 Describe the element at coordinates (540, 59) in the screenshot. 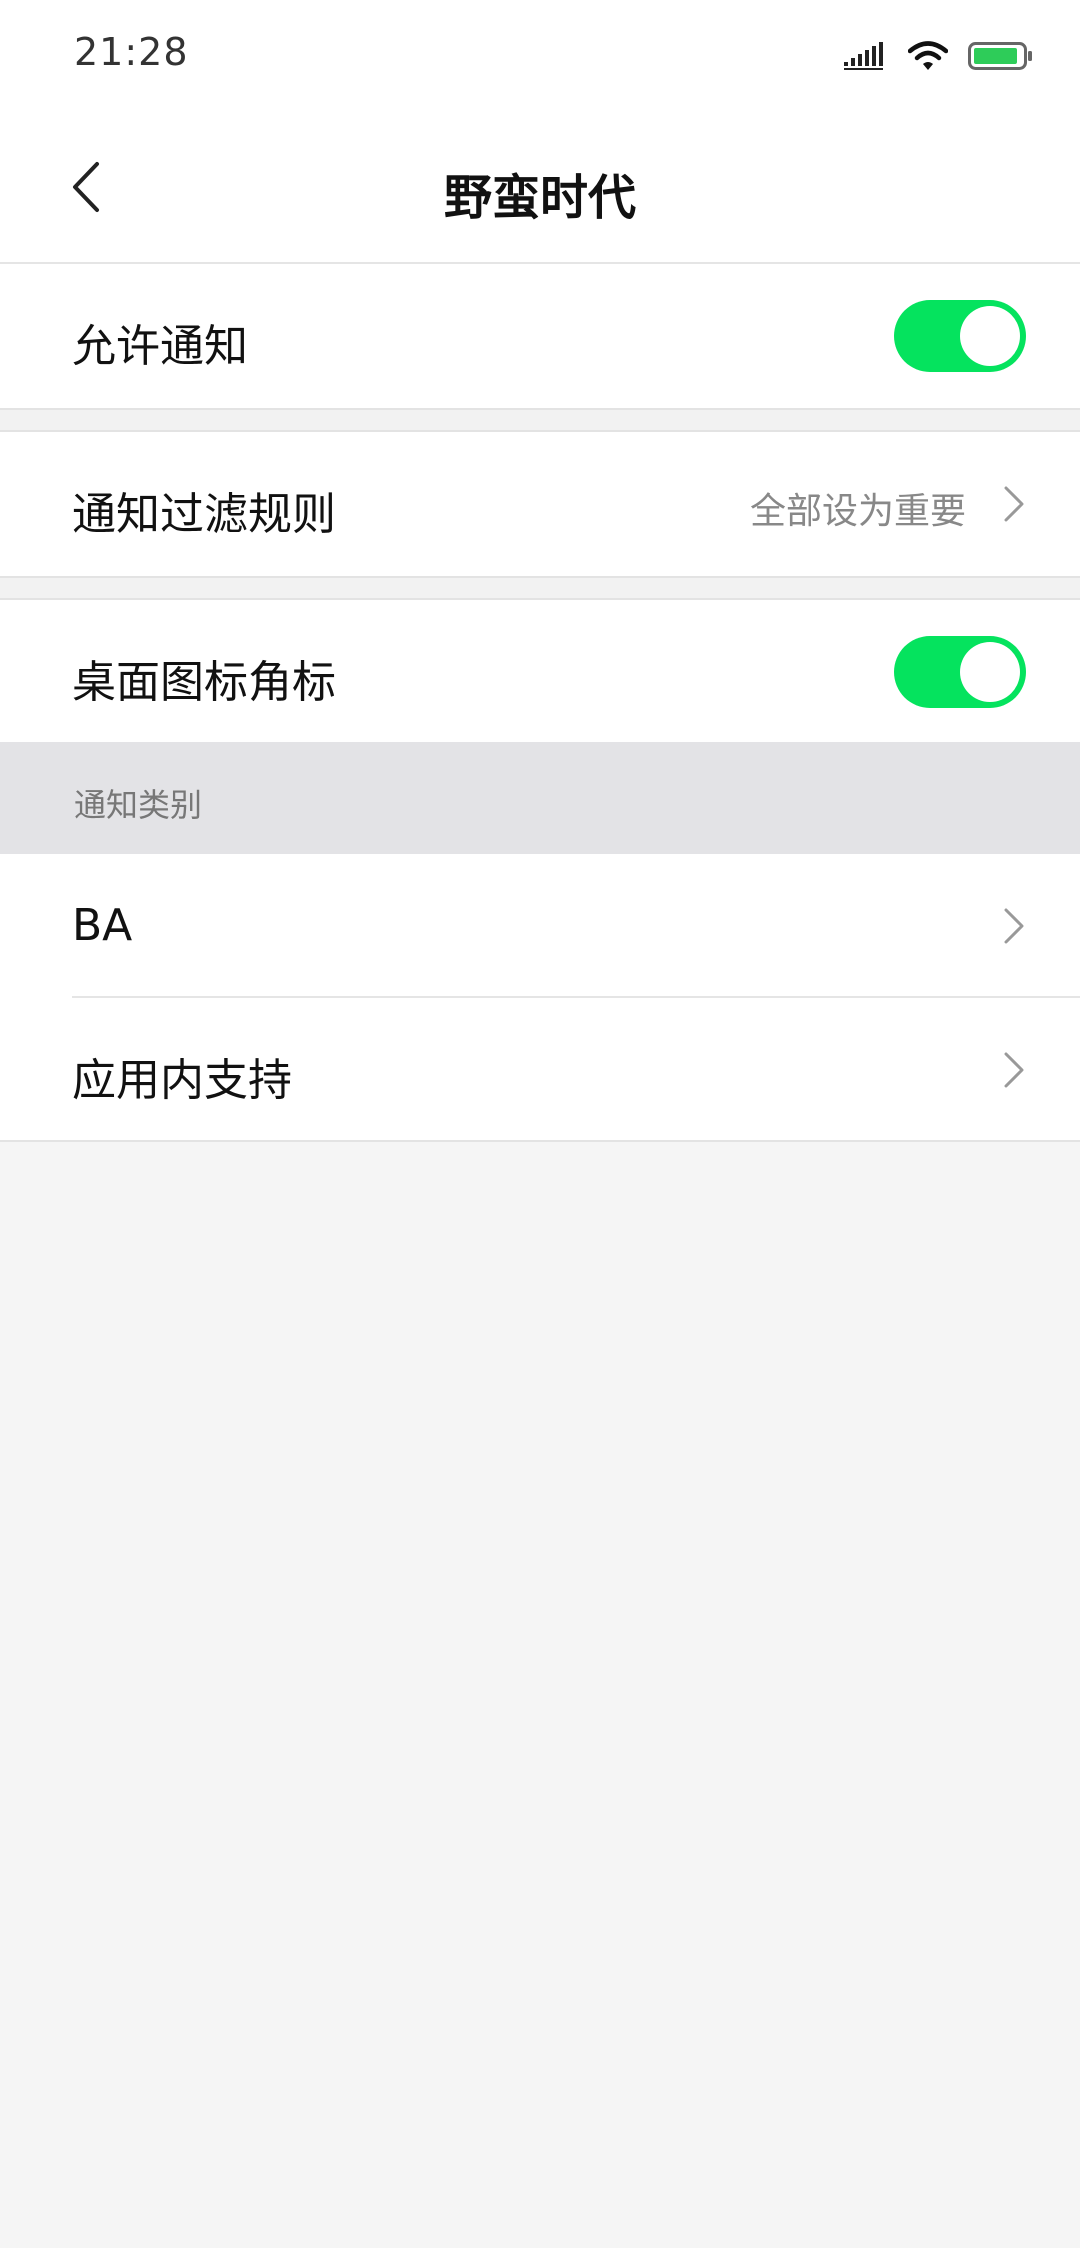

I see `status-bar: 21:28` at that location.